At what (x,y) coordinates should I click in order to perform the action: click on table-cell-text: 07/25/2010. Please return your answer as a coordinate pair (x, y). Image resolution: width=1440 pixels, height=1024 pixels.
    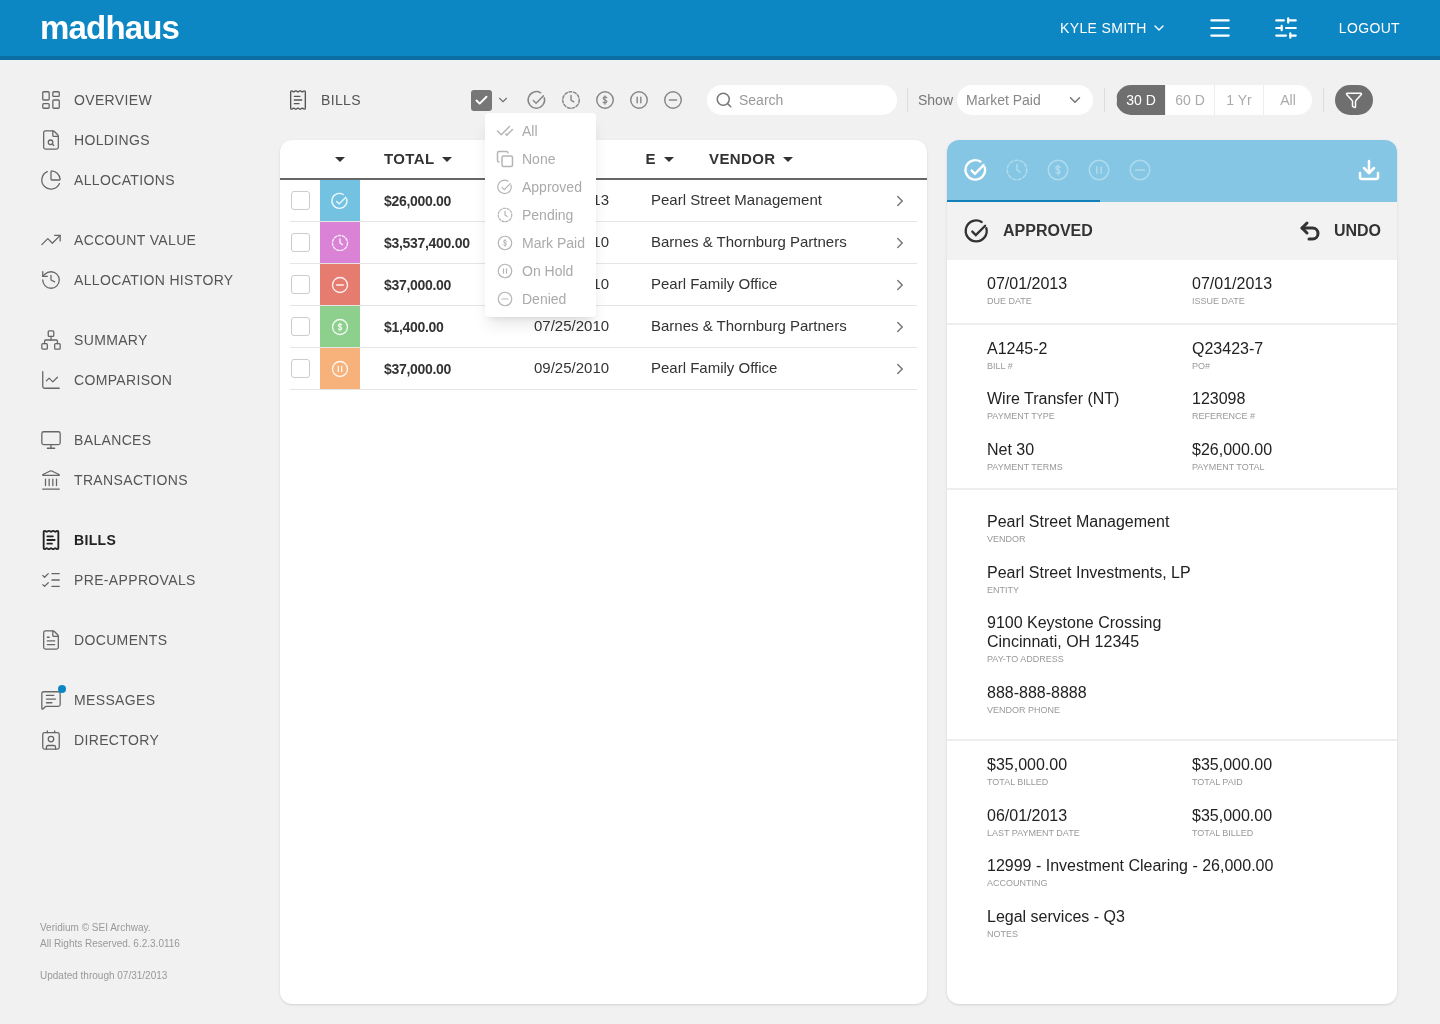
    Looking at the image, I should click on (571, 326).